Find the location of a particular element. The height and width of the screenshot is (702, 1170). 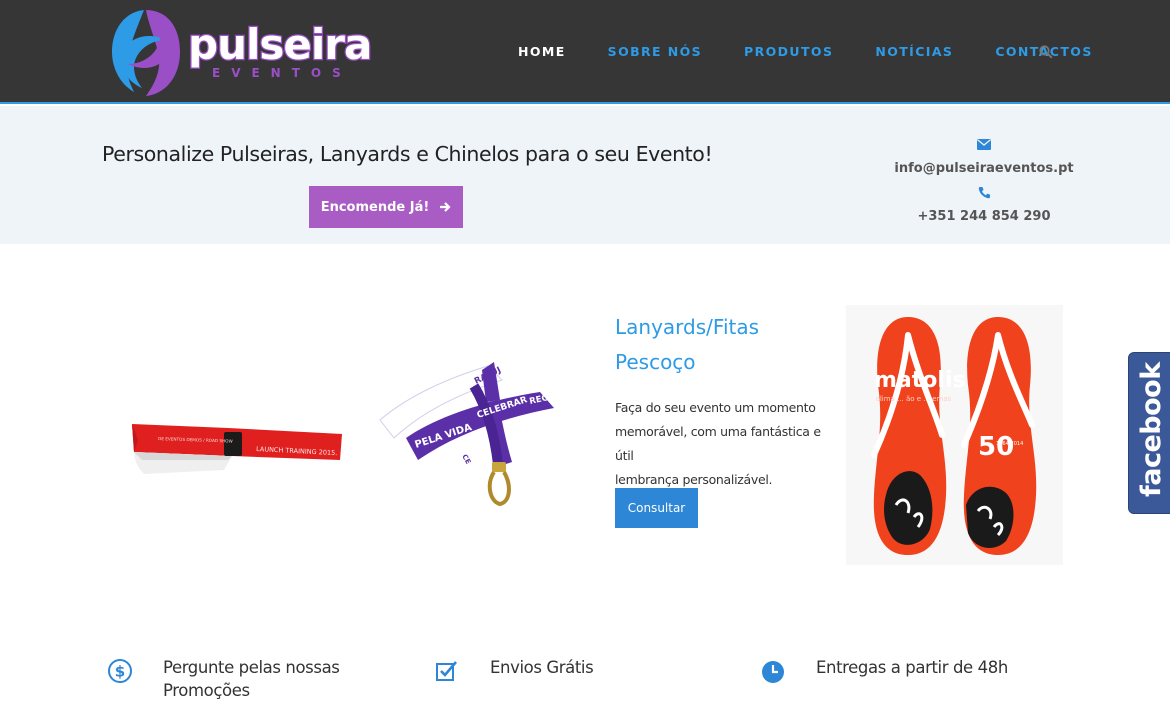

site-logo: pulseira EVENTOS is located at coordinates (242, 52).